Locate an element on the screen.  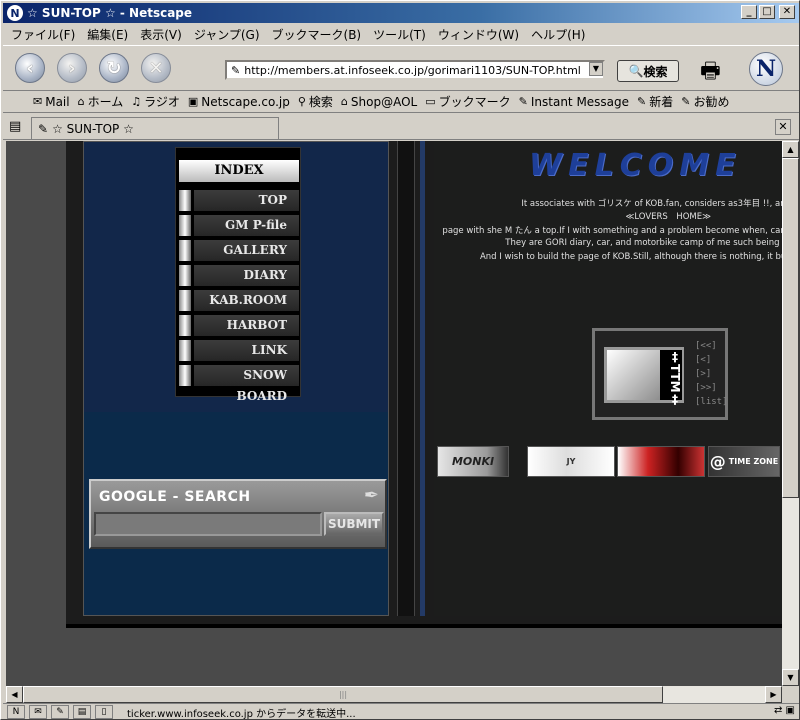
maximize-button: □ is located at coordinates (767, 12).